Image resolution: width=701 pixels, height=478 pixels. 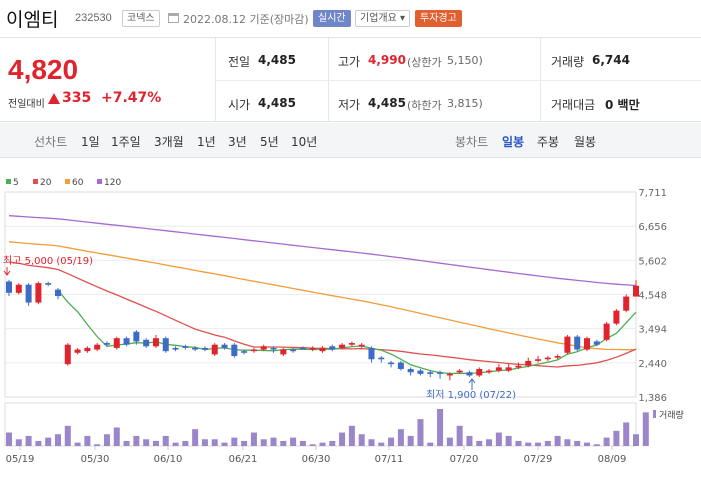 What do you see at coordinates (424, 105) in the screenshot?
I see `lower-limit-label: (하한가` at bounding box center [424, 105].